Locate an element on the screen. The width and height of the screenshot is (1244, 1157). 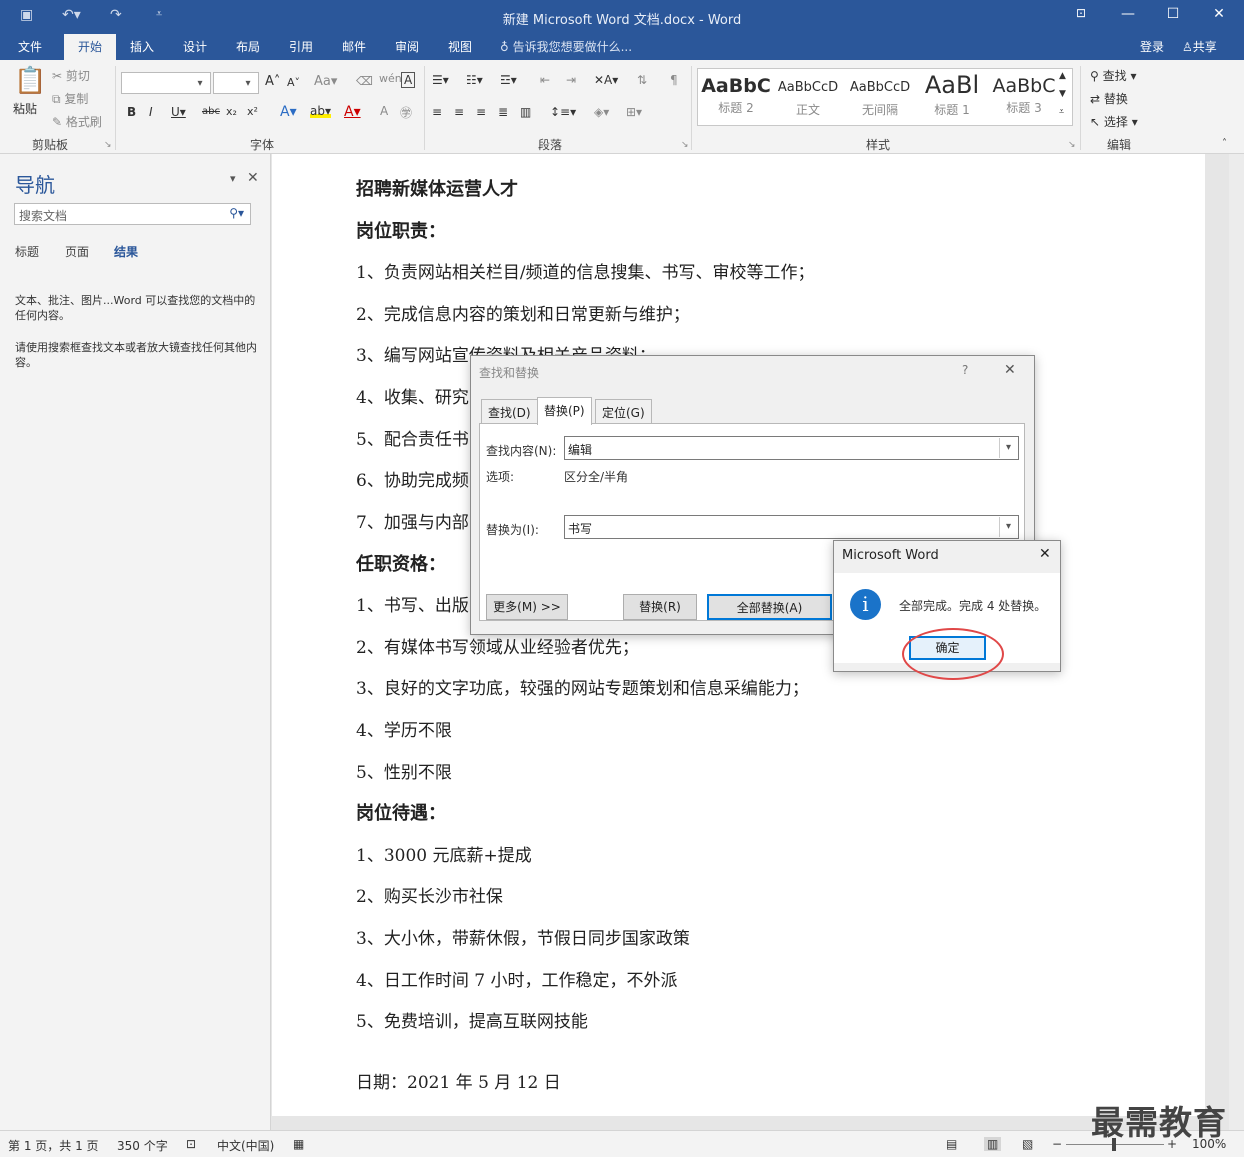
web-layout-icon: ▧ is located at coordinates (1027, 1144).